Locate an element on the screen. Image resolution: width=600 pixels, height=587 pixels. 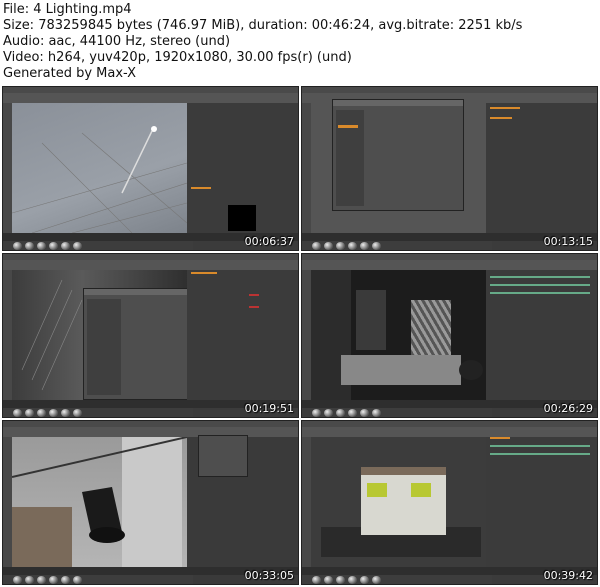
timestamp: 00:33:05 is located at coordinates (269, 575).